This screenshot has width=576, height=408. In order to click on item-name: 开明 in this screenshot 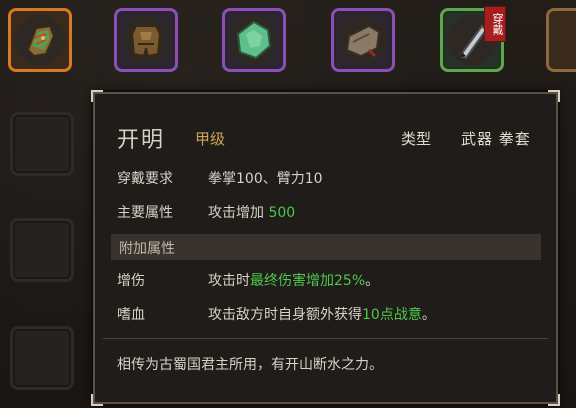, I will do `click(141, 140)`.